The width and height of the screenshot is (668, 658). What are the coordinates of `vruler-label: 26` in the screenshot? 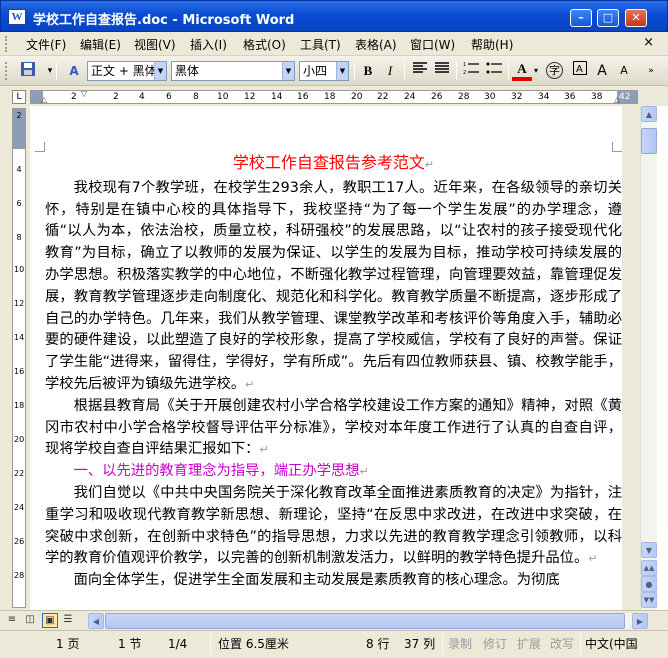 It's located at (19, 541).